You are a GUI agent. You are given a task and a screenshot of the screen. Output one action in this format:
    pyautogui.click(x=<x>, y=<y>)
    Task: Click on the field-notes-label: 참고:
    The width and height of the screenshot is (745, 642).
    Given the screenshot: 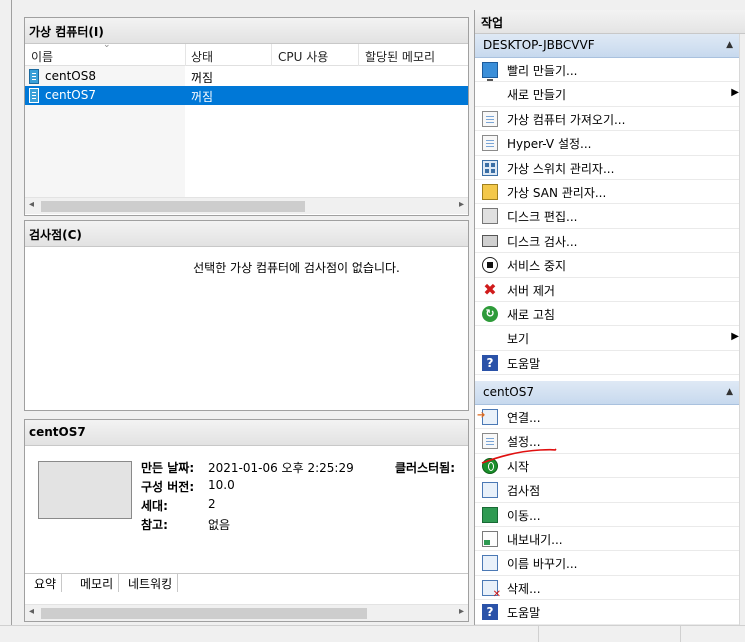 What is the action you would take?
    pyautogui.click(x=154, y=525)
    